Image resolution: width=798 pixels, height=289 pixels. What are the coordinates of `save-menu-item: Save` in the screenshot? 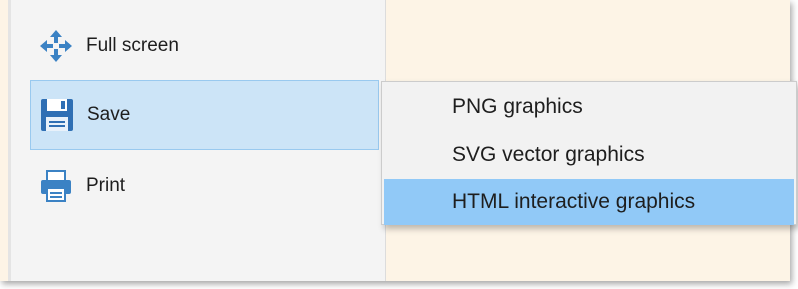 It's located at (204, 115).